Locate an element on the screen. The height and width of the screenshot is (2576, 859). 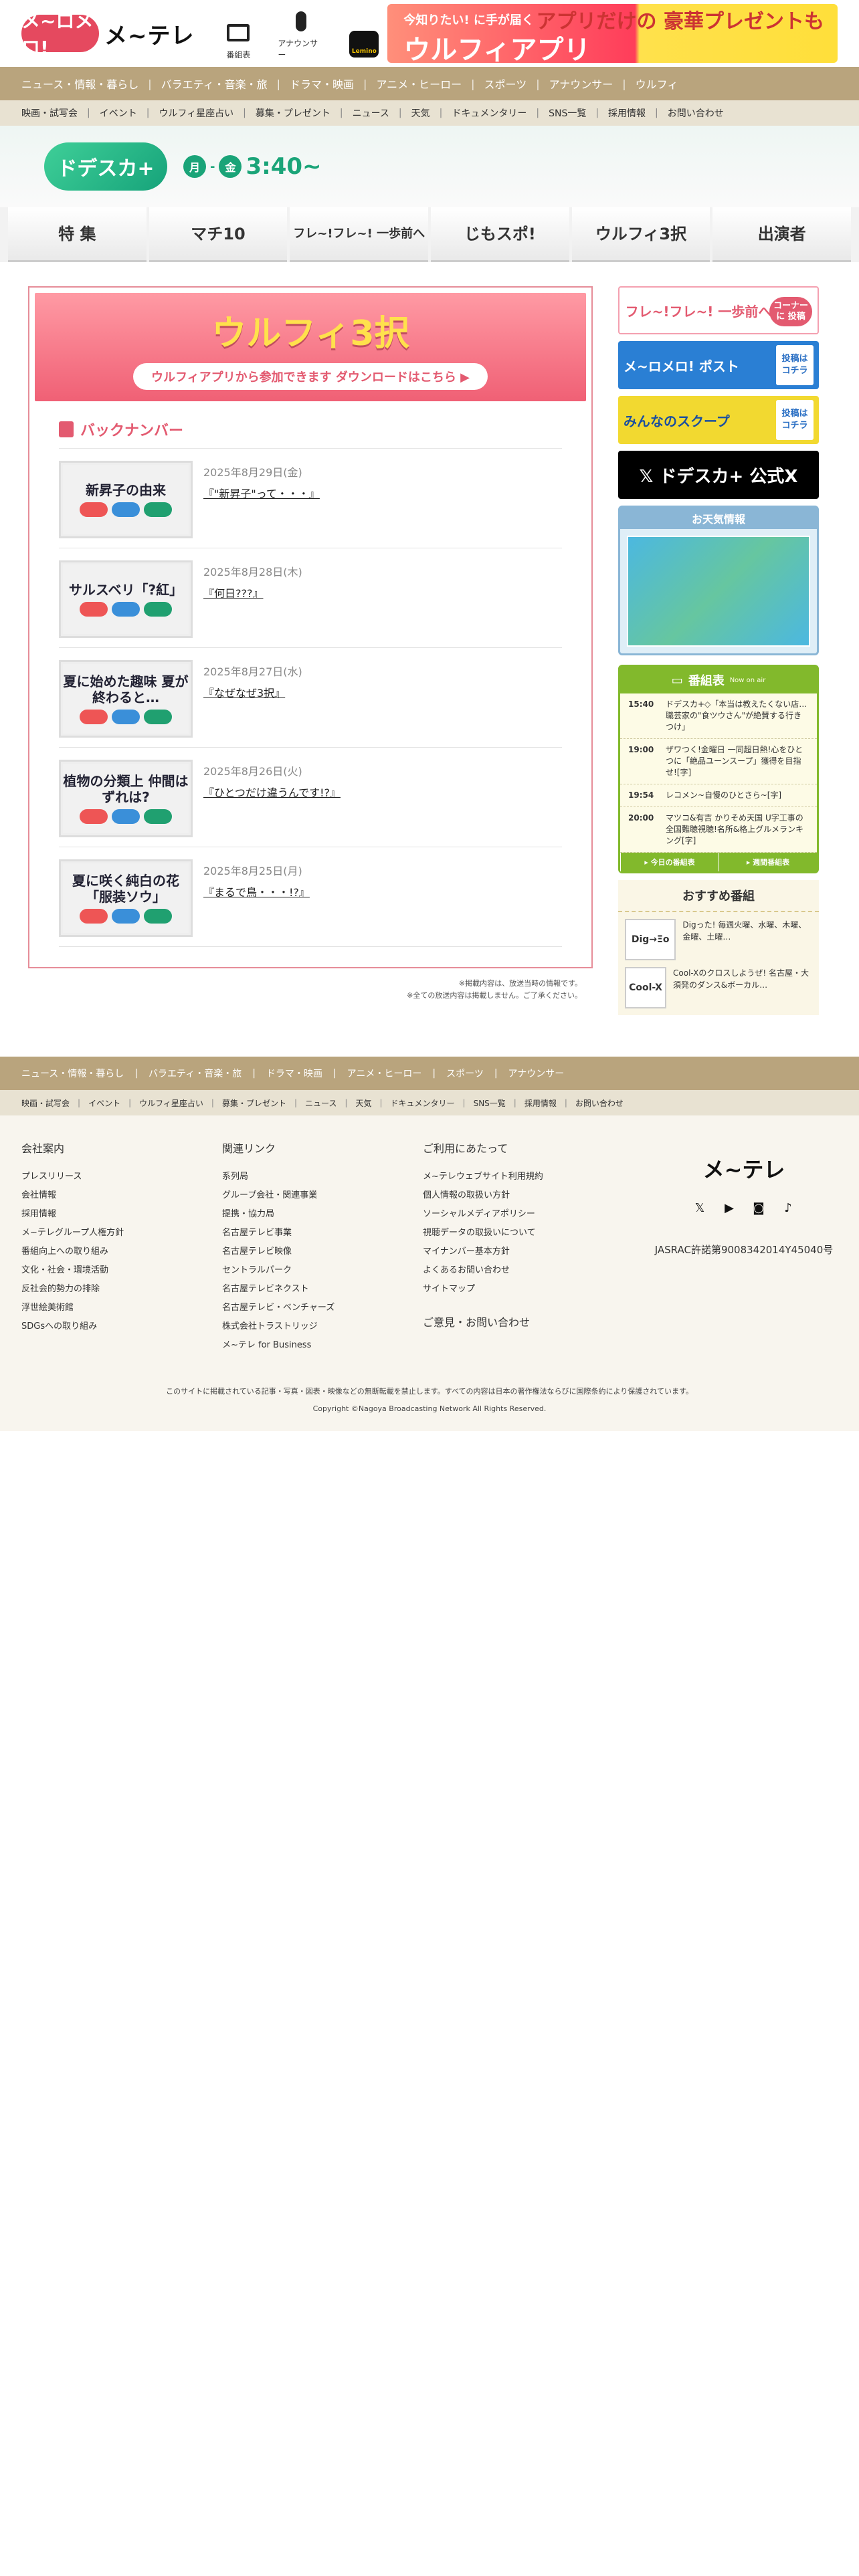
footer-link: 名古屋テレビ映像 is located at coordinates (322, 1252).